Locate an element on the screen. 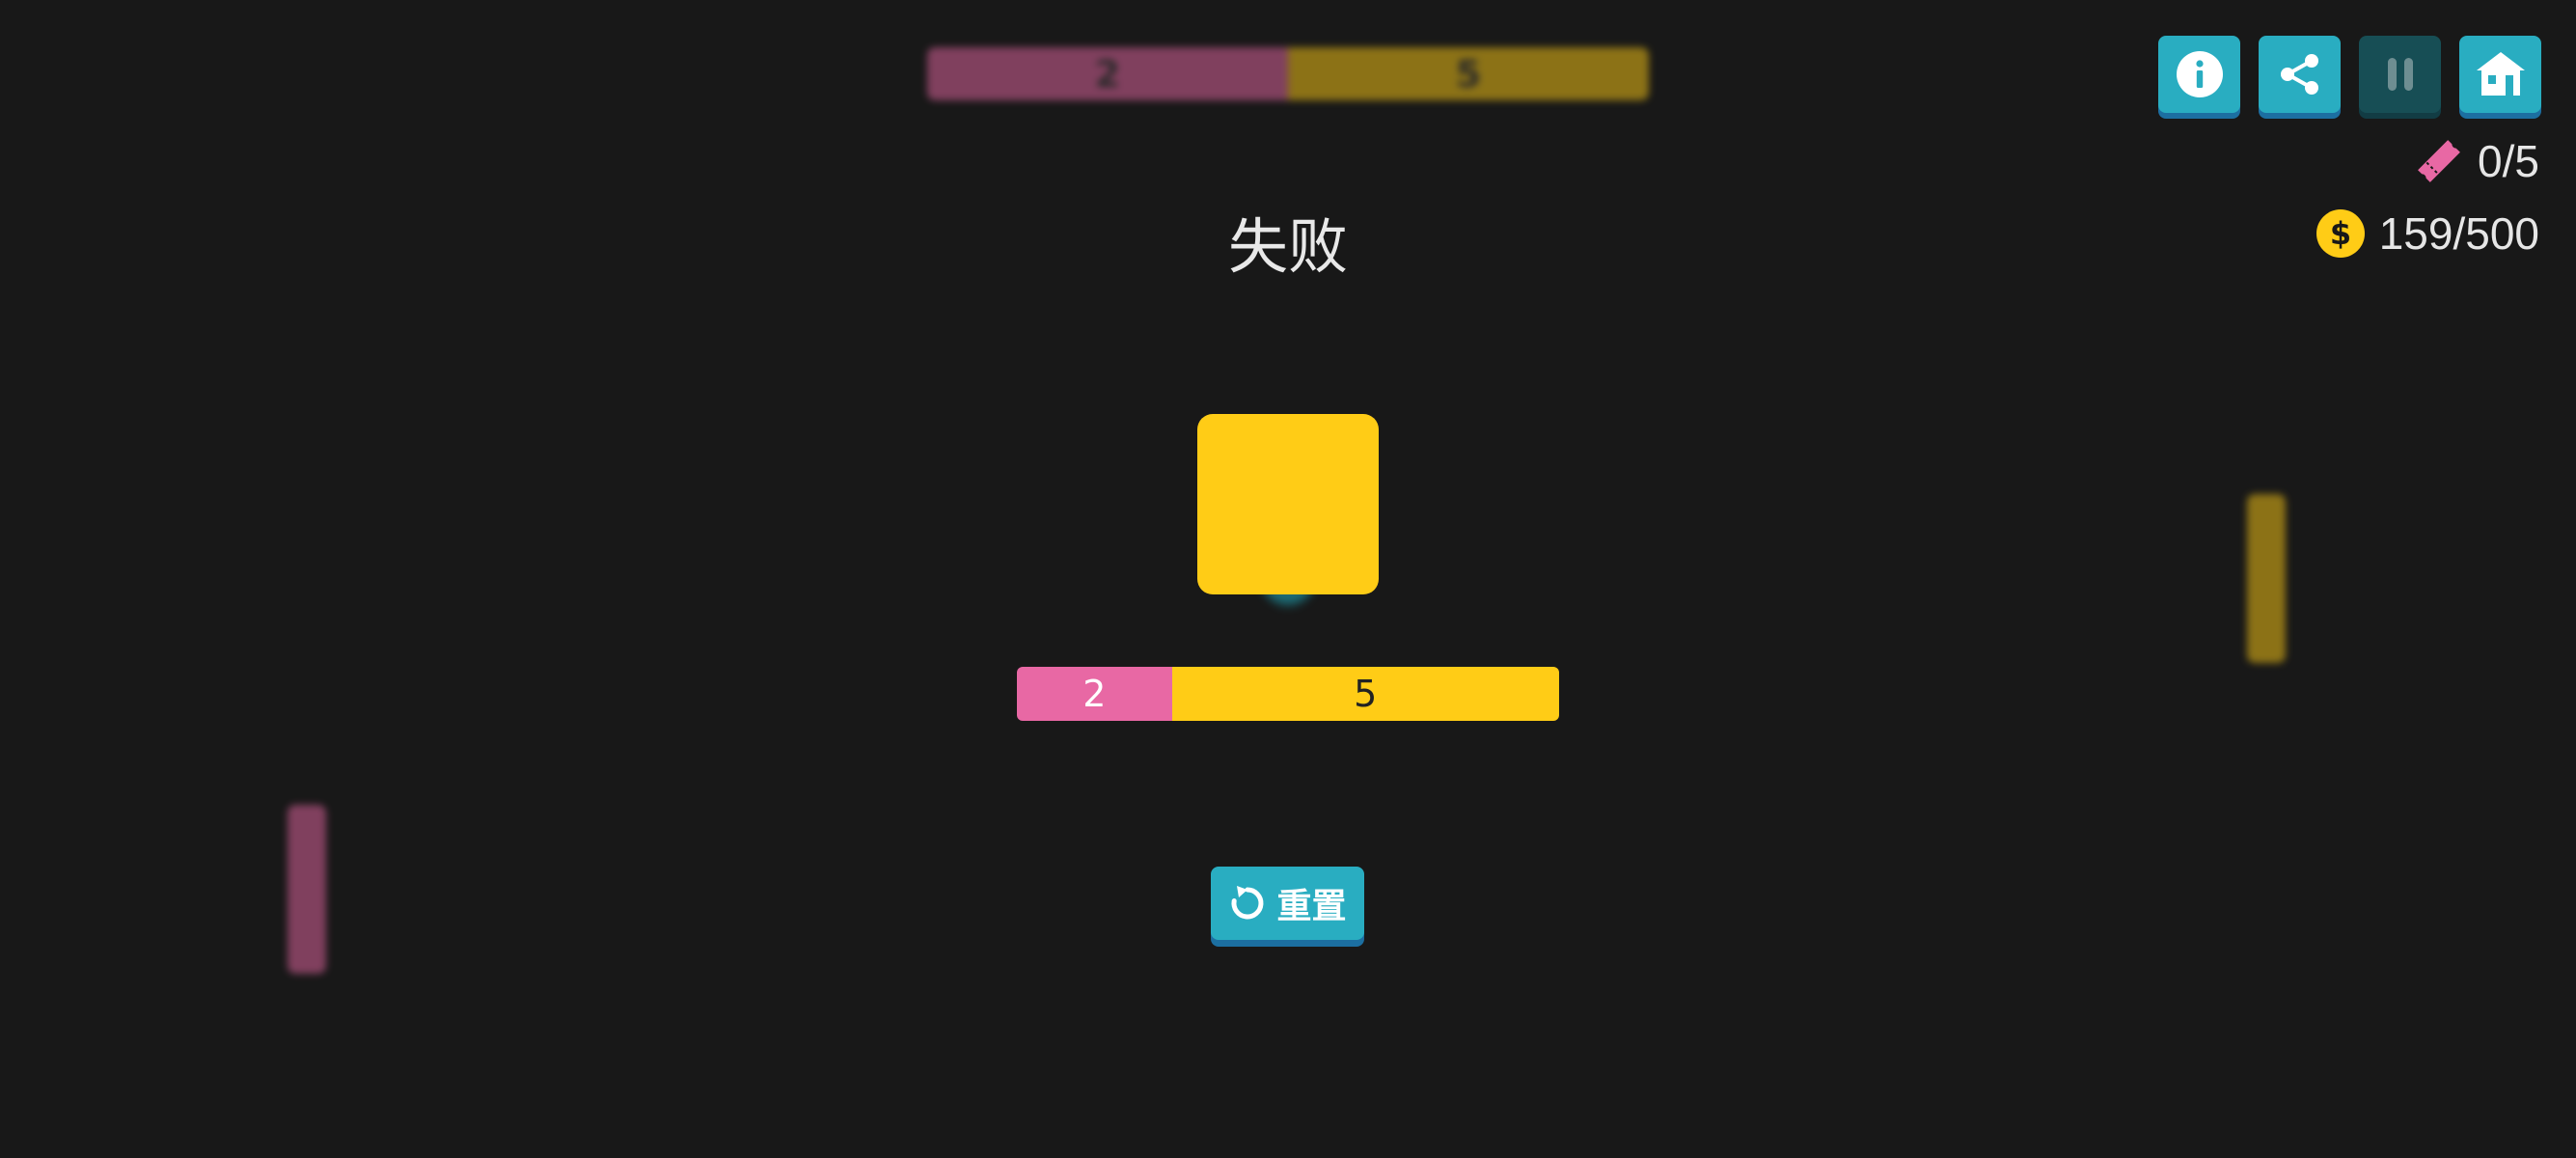  info-button is located at coordinates (2199, 74).